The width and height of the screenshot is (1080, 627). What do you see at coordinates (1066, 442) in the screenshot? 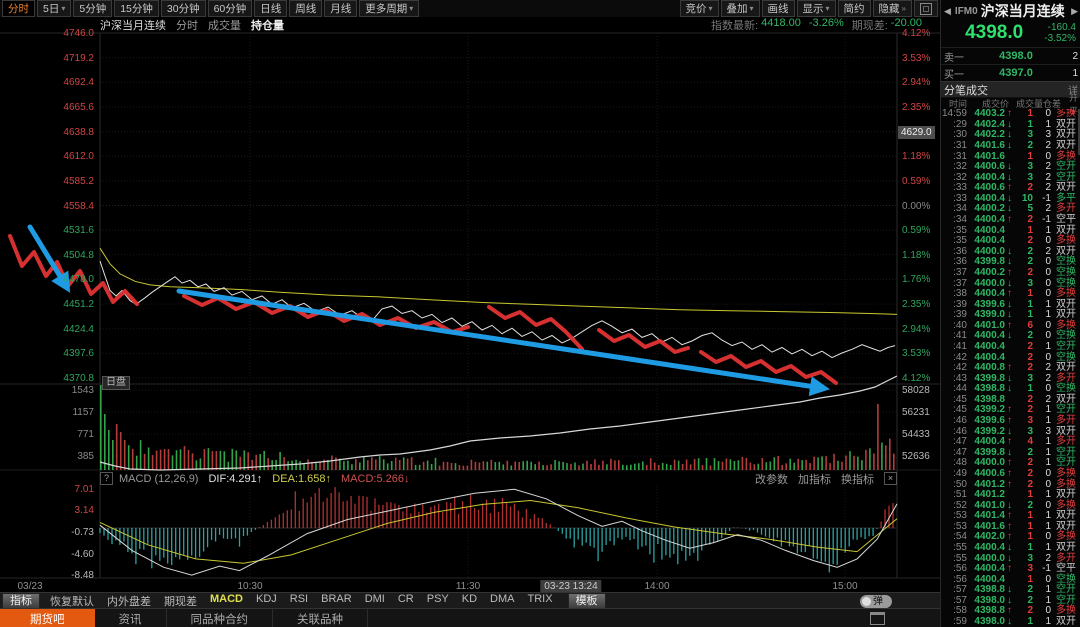
I see `tick-cell: 多开` at bounding box center [1066, 442].